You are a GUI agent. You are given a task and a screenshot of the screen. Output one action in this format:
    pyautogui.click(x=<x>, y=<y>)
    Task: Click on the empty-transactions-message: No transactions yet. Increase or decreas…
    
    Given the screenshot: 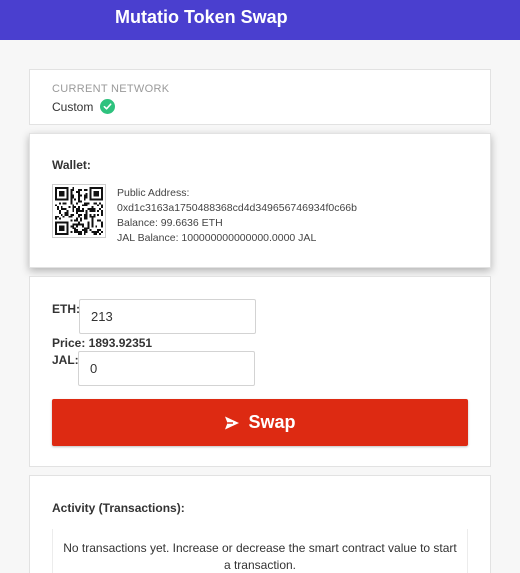 What is the action you would take?
    pyautogui.click(x=260, y=551)
    